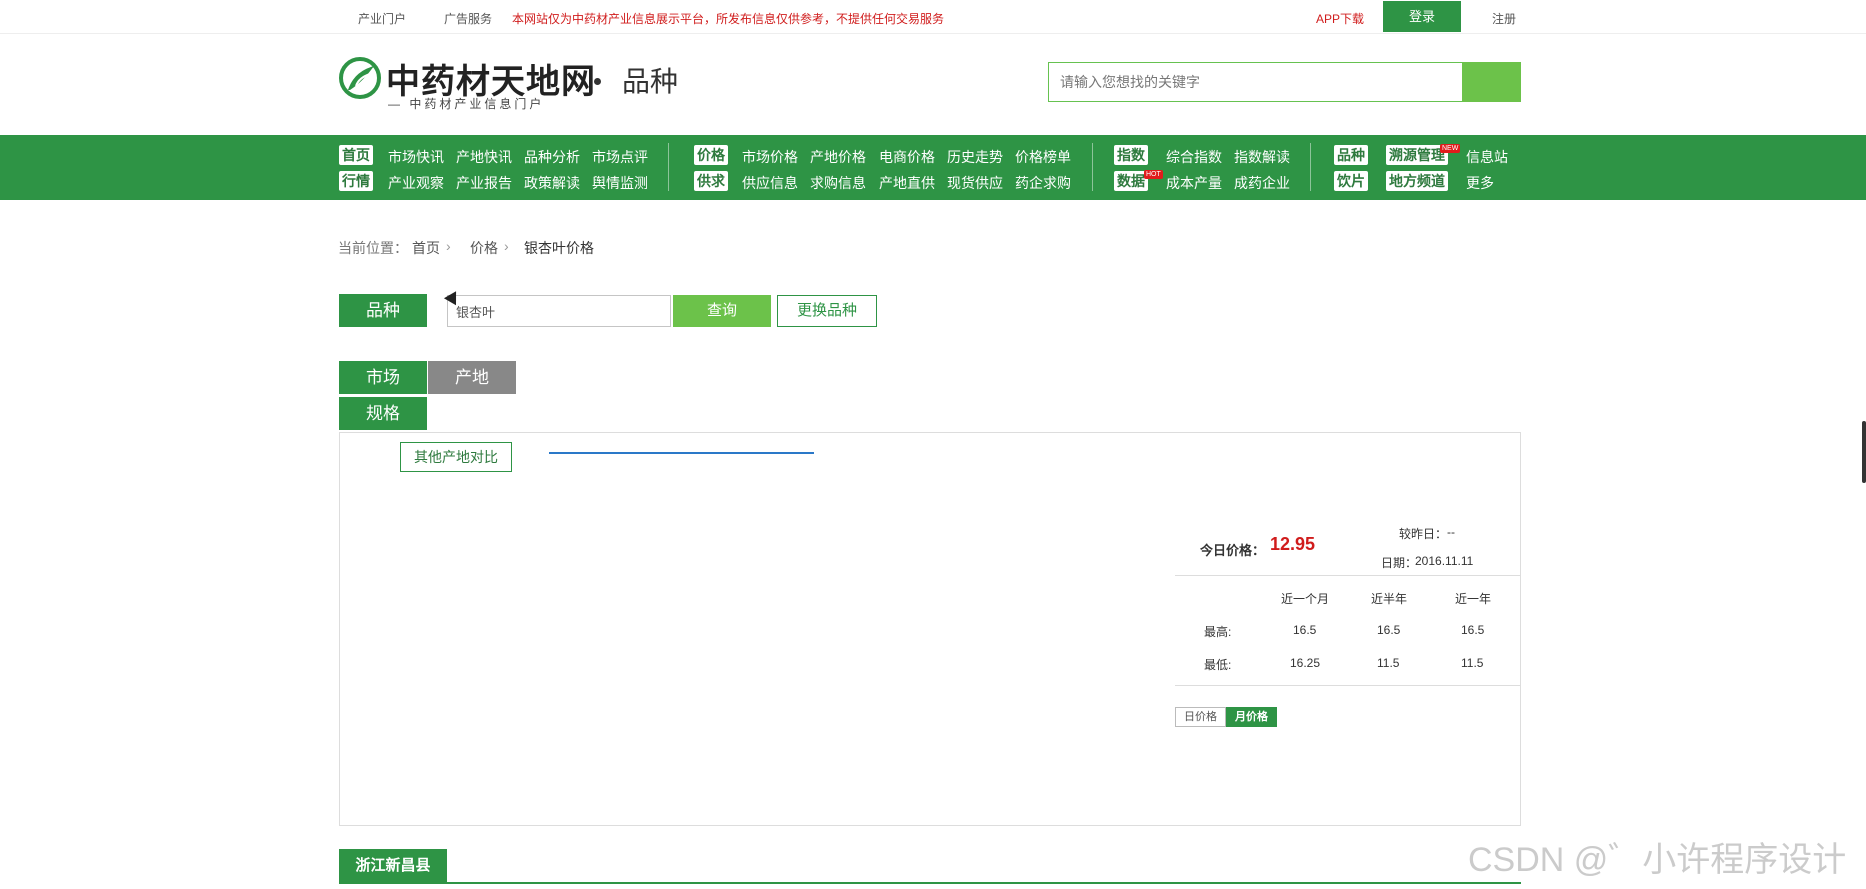 Image resolution: width=1866 pixels, height=889 pixels. What do you see at coordinates (360, 78) in the screenshot?
I see `leaf-logo-icon` at bounding box center [360, 78].